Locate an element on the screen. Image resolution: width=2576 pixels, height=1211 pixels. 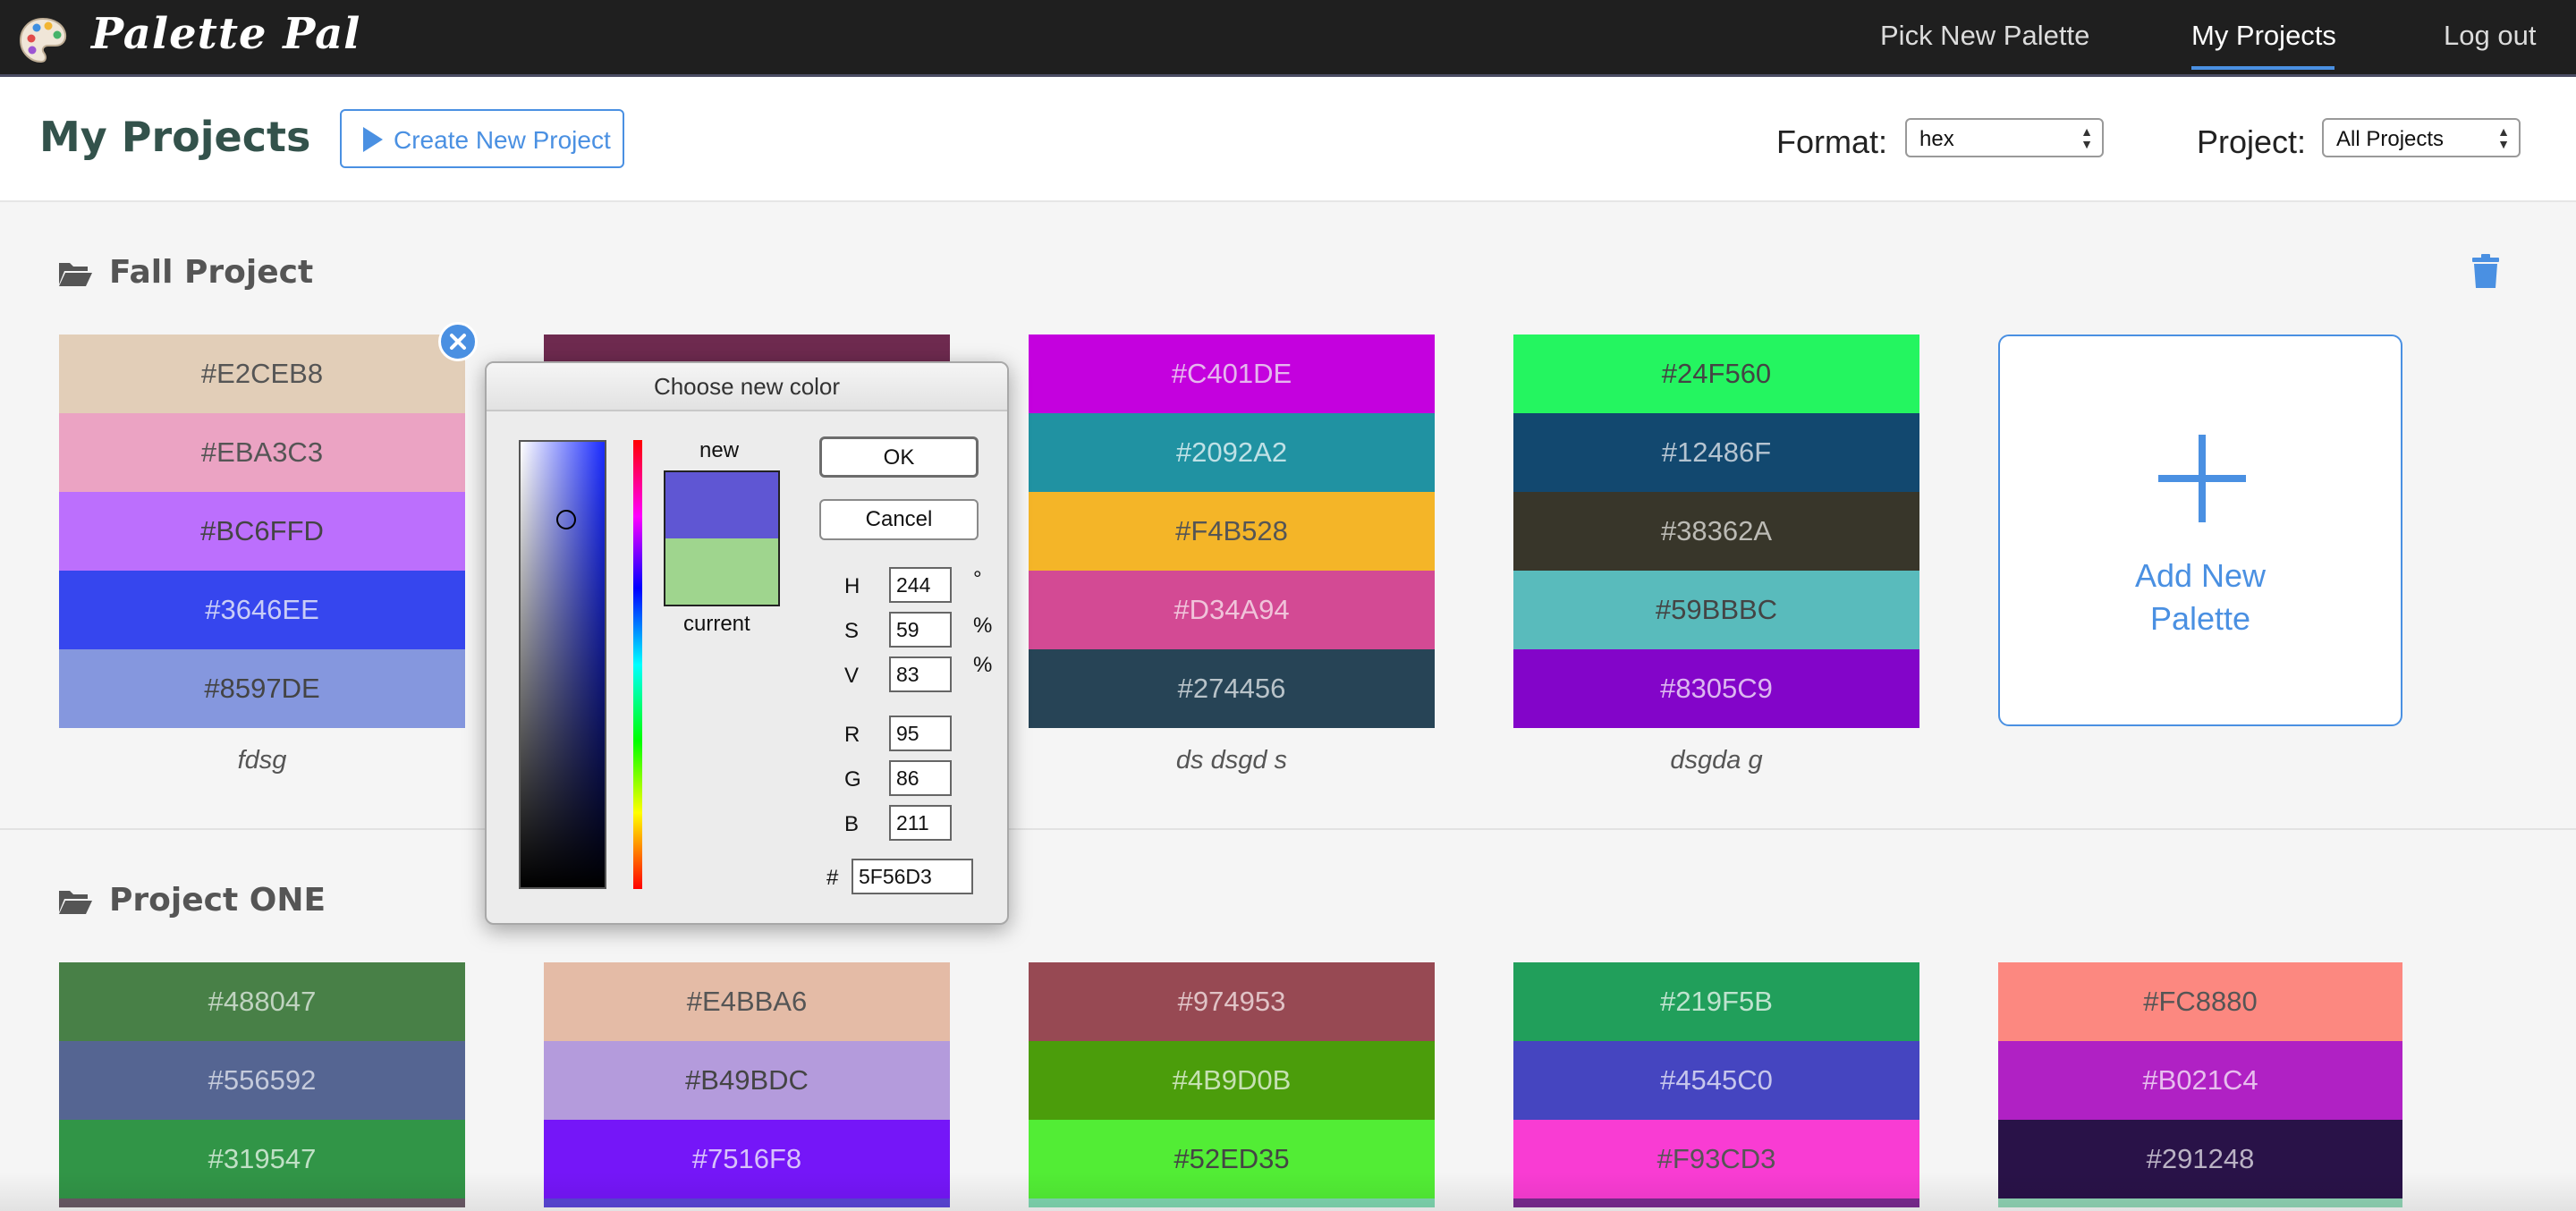
swatch: #E2CEB8 is located at coordinates (262, 374).